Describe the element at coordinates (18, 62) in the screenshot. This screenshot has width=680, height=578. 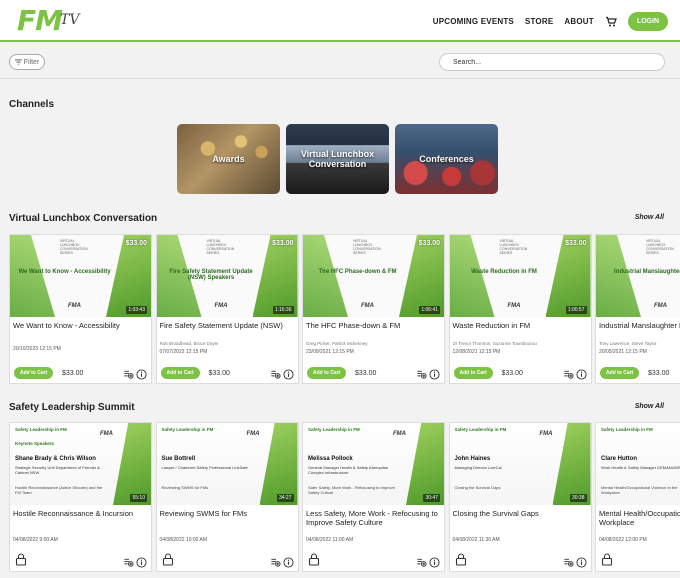
I see `filter-icon` at that location.